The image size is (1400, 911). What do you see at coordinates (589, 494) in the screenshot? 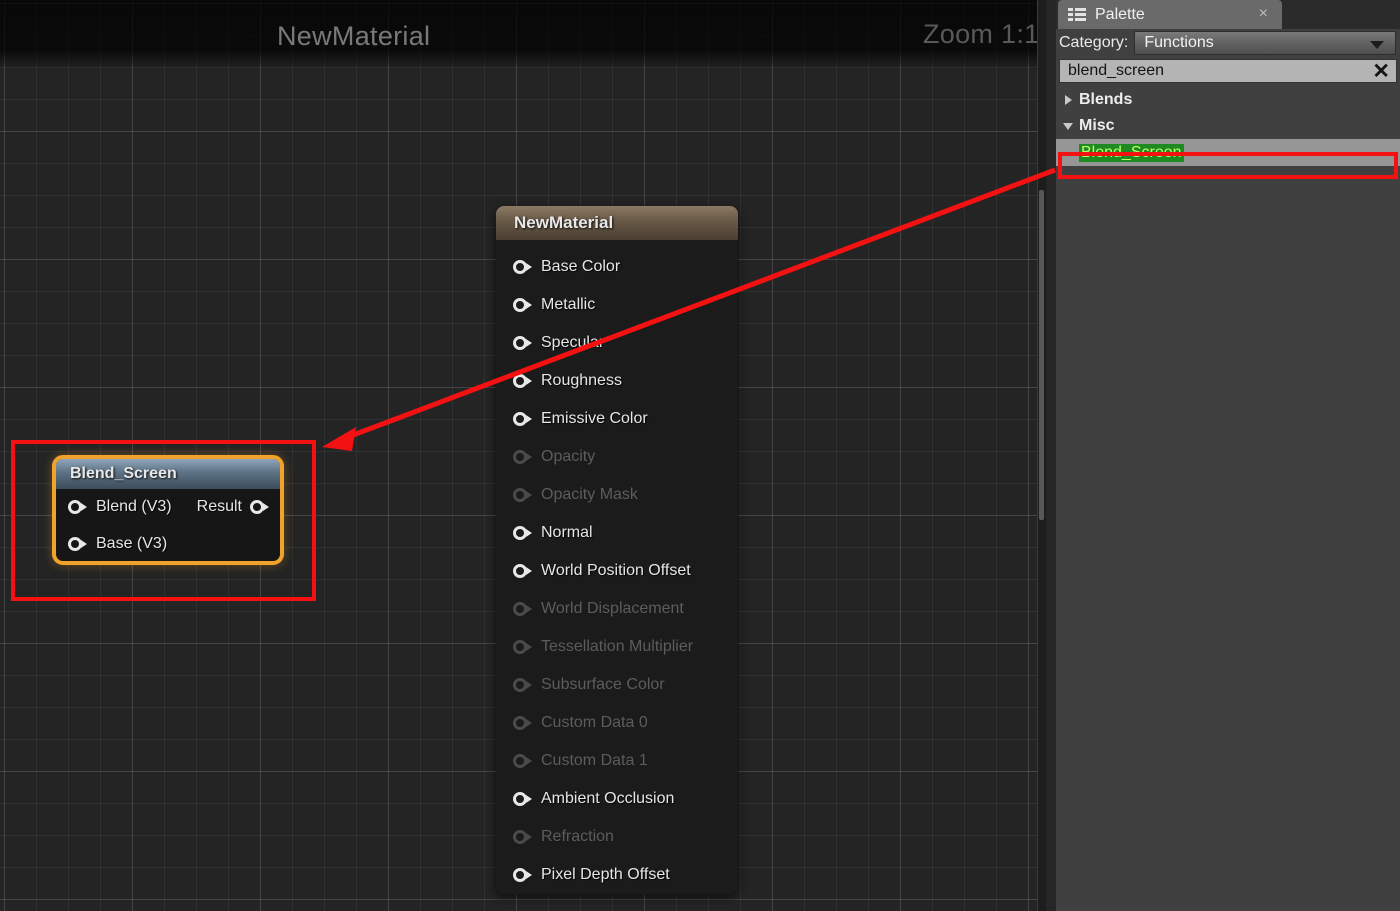
I see `material-input-pin-label: Opacity Mask` at bounding box center [589, 494].